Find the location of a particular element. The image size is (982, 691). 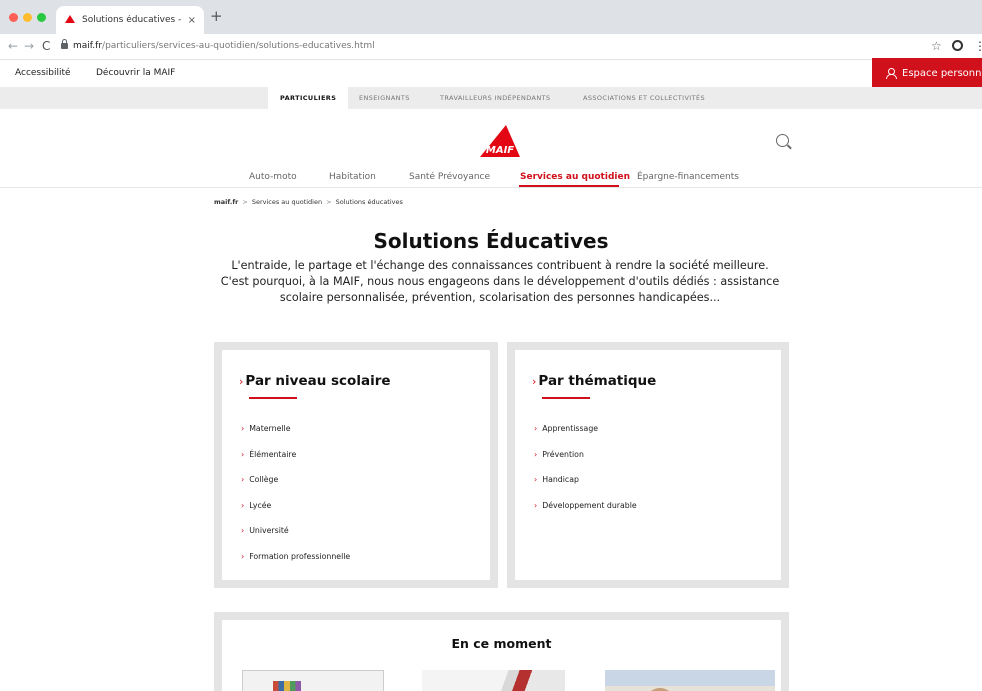

article-thumbnail-people is located at coordinates (690, 680).